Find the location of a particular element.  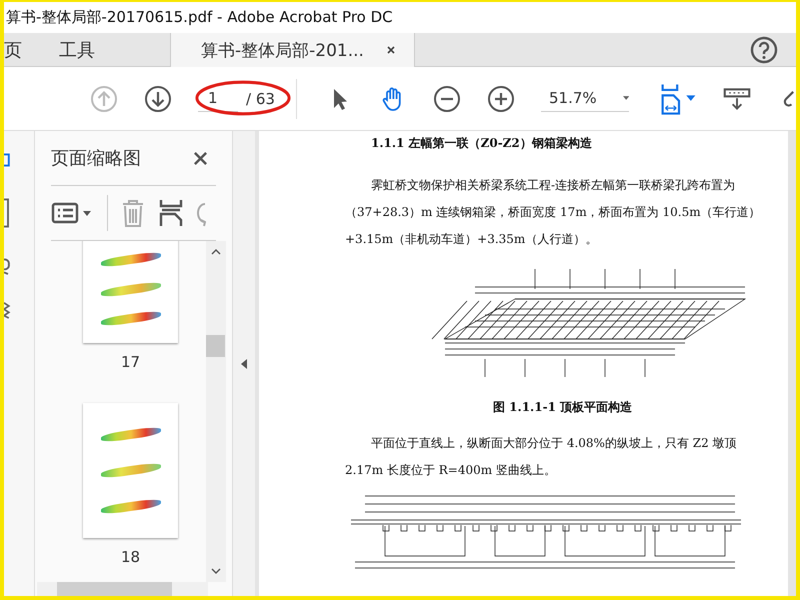

horizontal-scrollbar is located at coordinates (122, 589).